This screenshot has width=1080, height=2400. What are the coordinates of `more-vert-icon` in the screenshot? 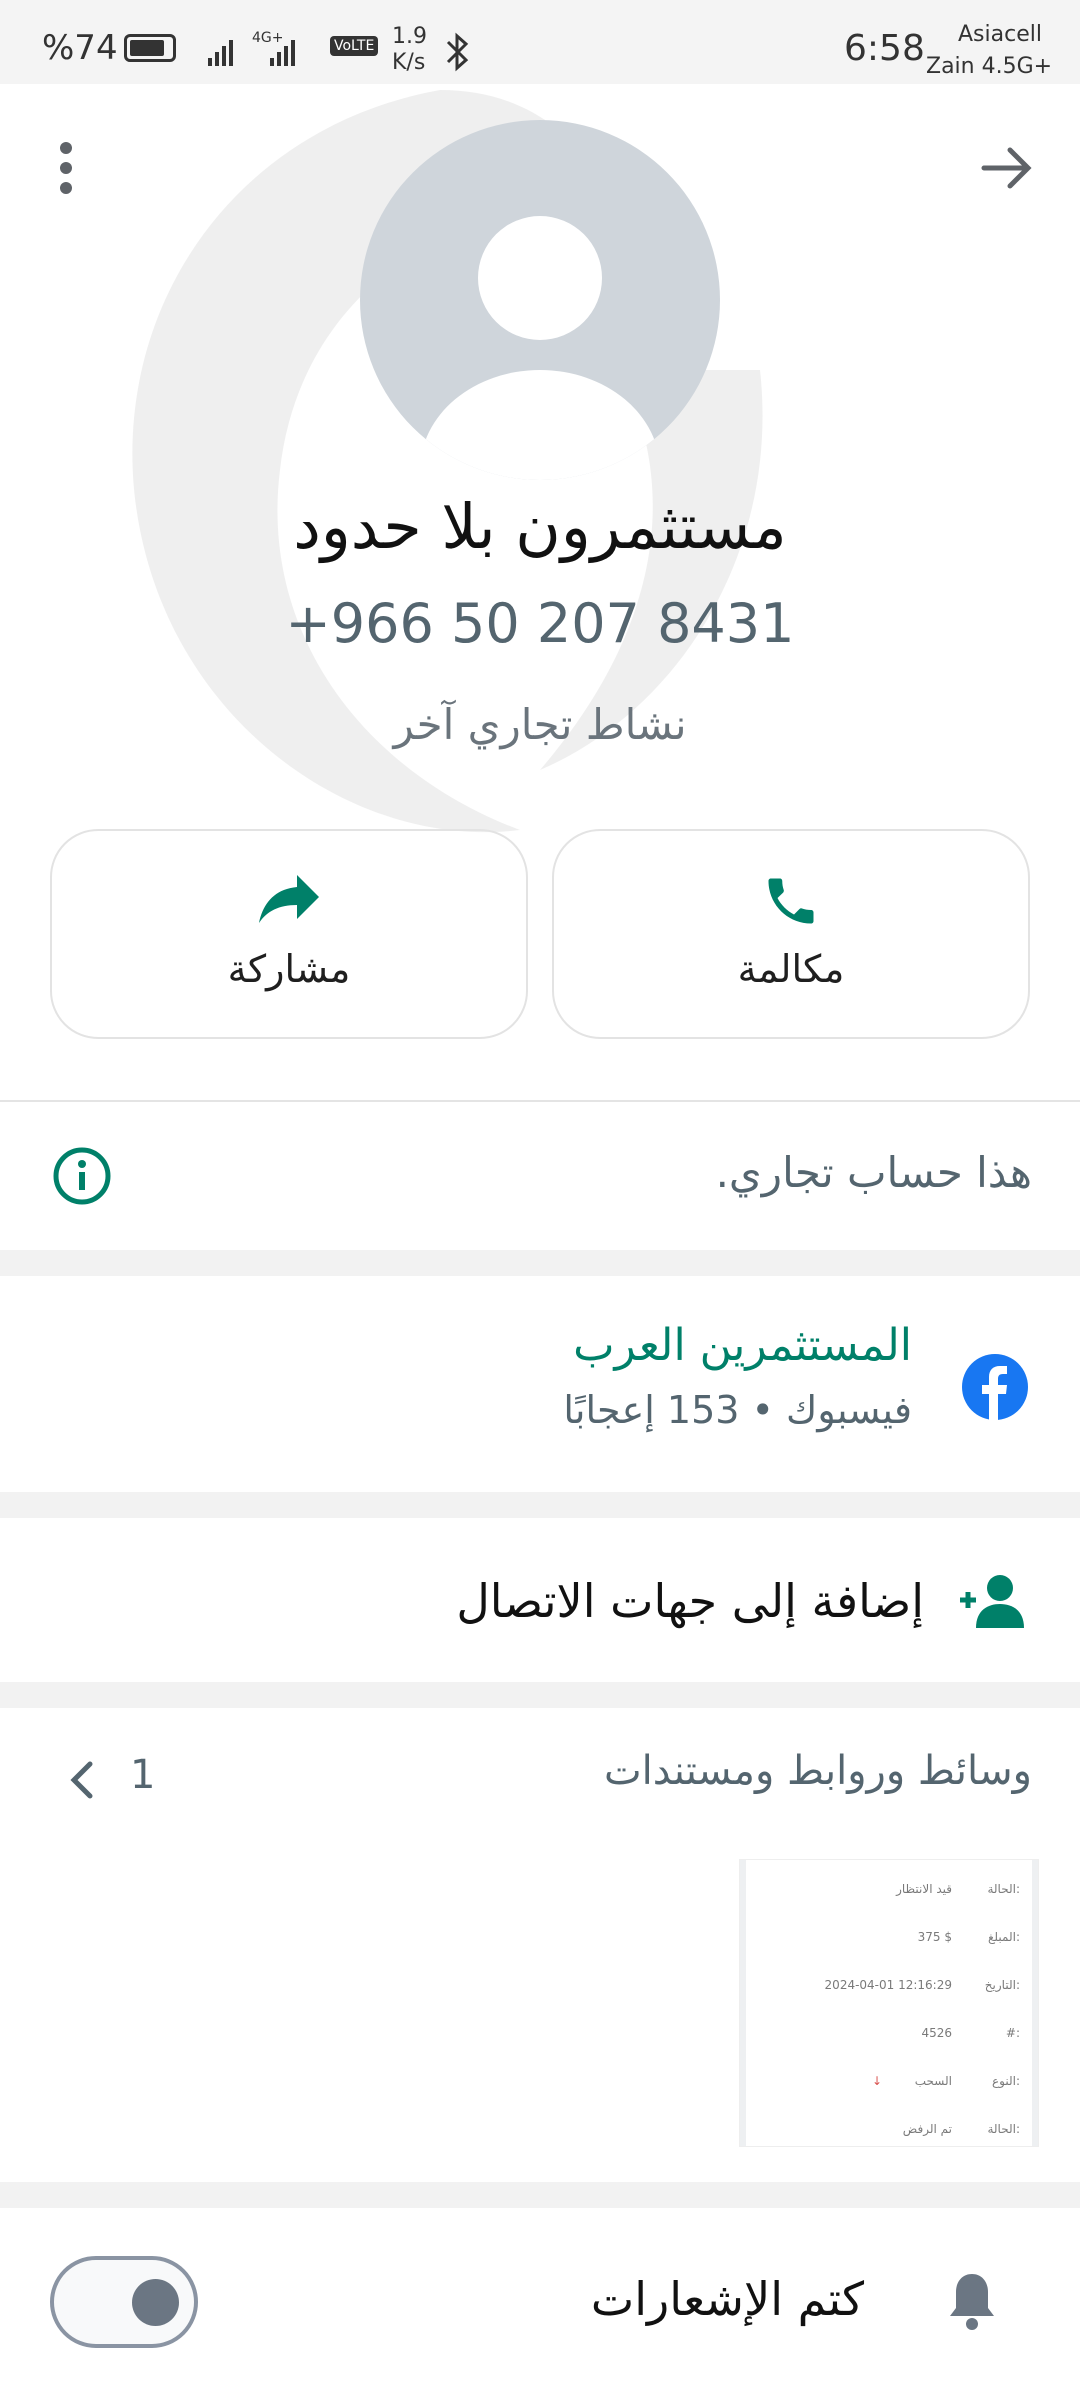 It's located at (67, 173).